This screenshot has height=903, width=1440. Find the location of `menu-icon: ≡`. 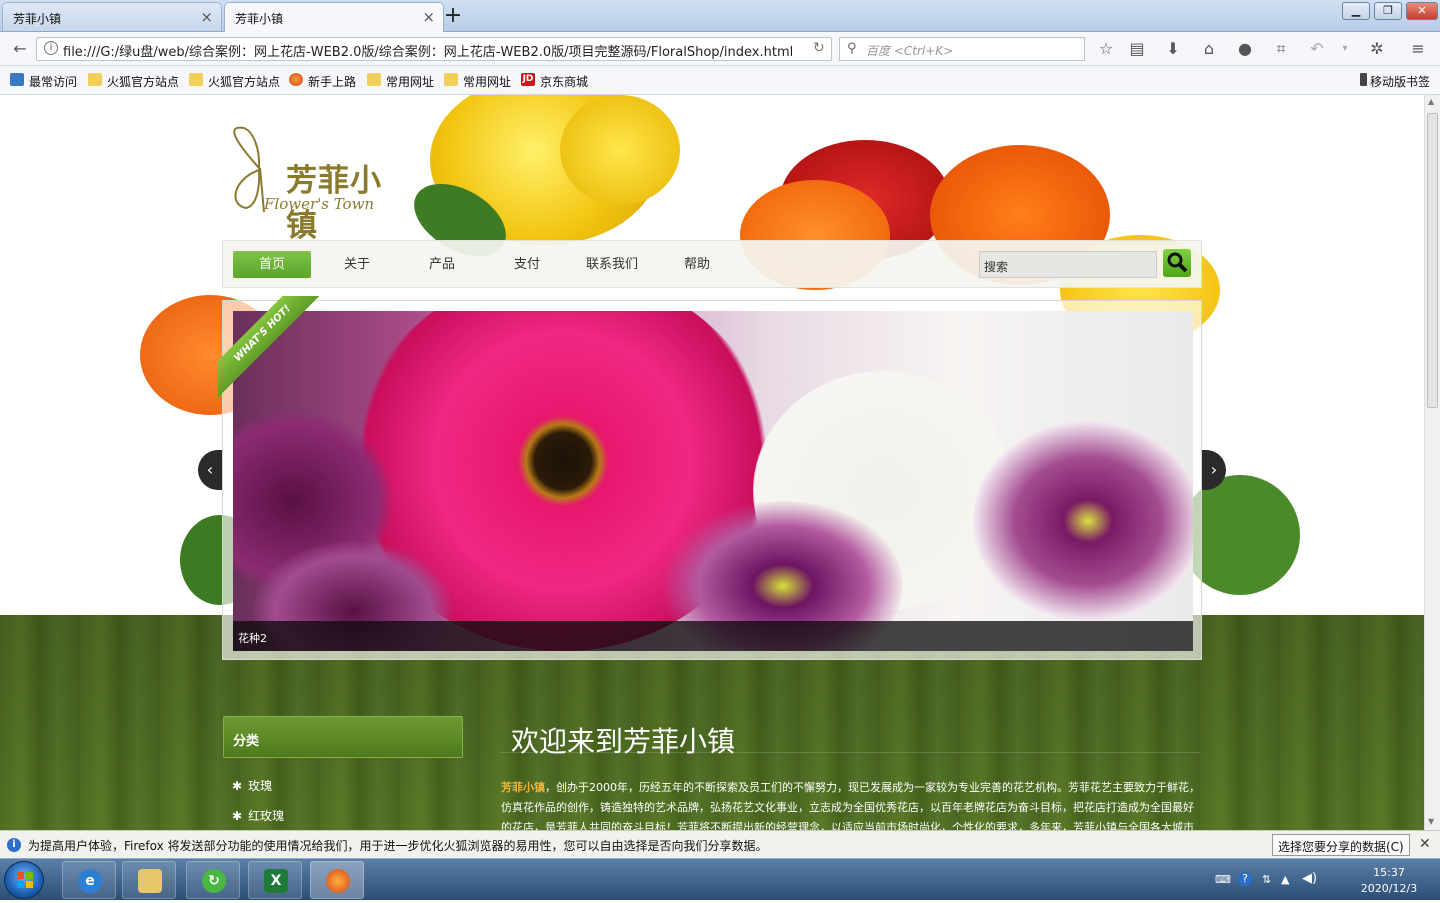

menu-icon: ≡ is located at coordinates (1418, 49).